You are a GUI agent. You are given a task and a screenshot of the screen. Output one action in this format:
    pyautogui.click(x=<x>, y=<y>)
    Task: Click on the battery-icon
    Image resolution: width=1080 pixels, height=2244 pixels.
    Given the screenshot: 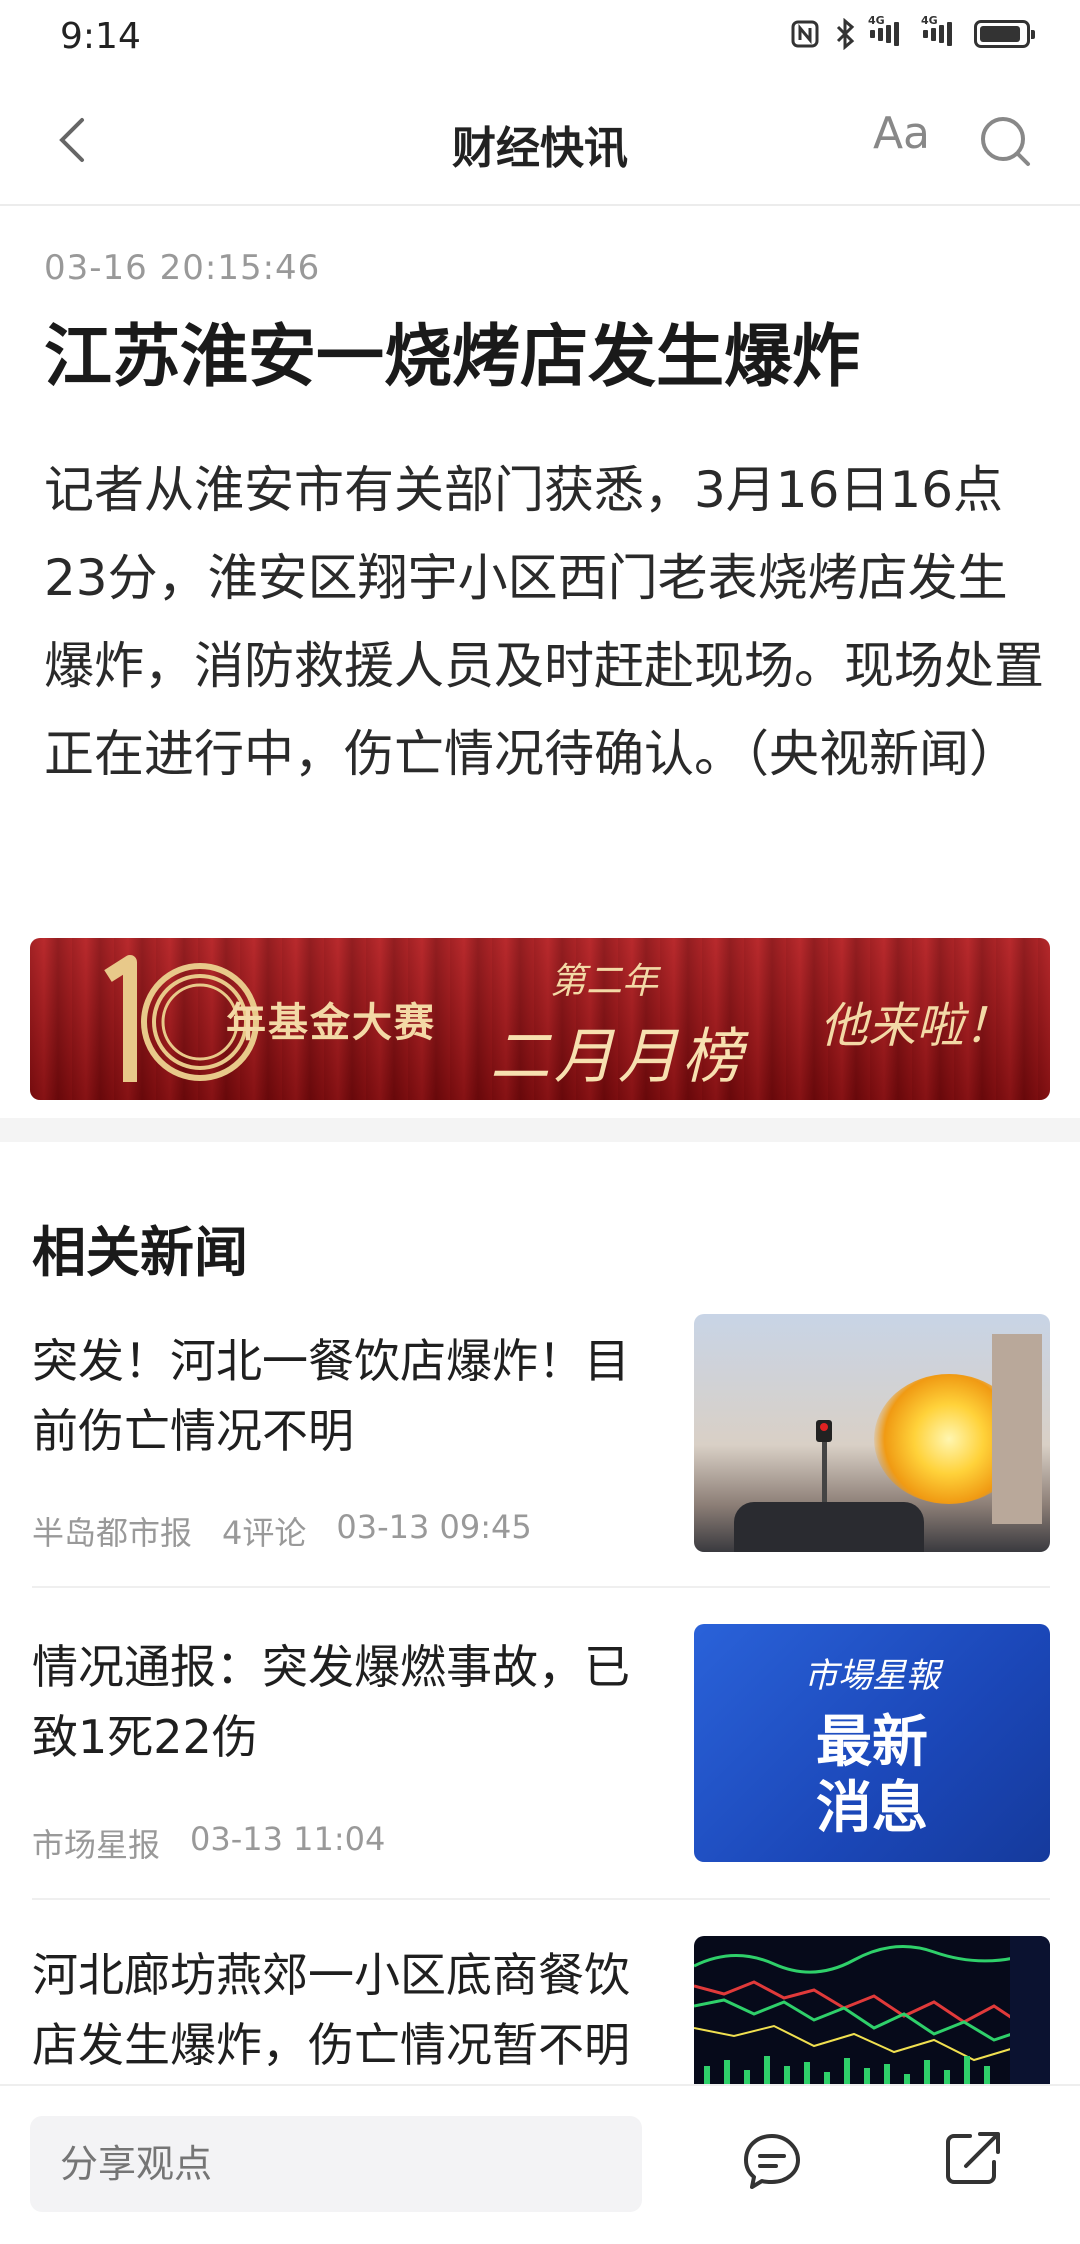 What is the action you would take?
    pyautogui.click(x=1004, y=34)
    